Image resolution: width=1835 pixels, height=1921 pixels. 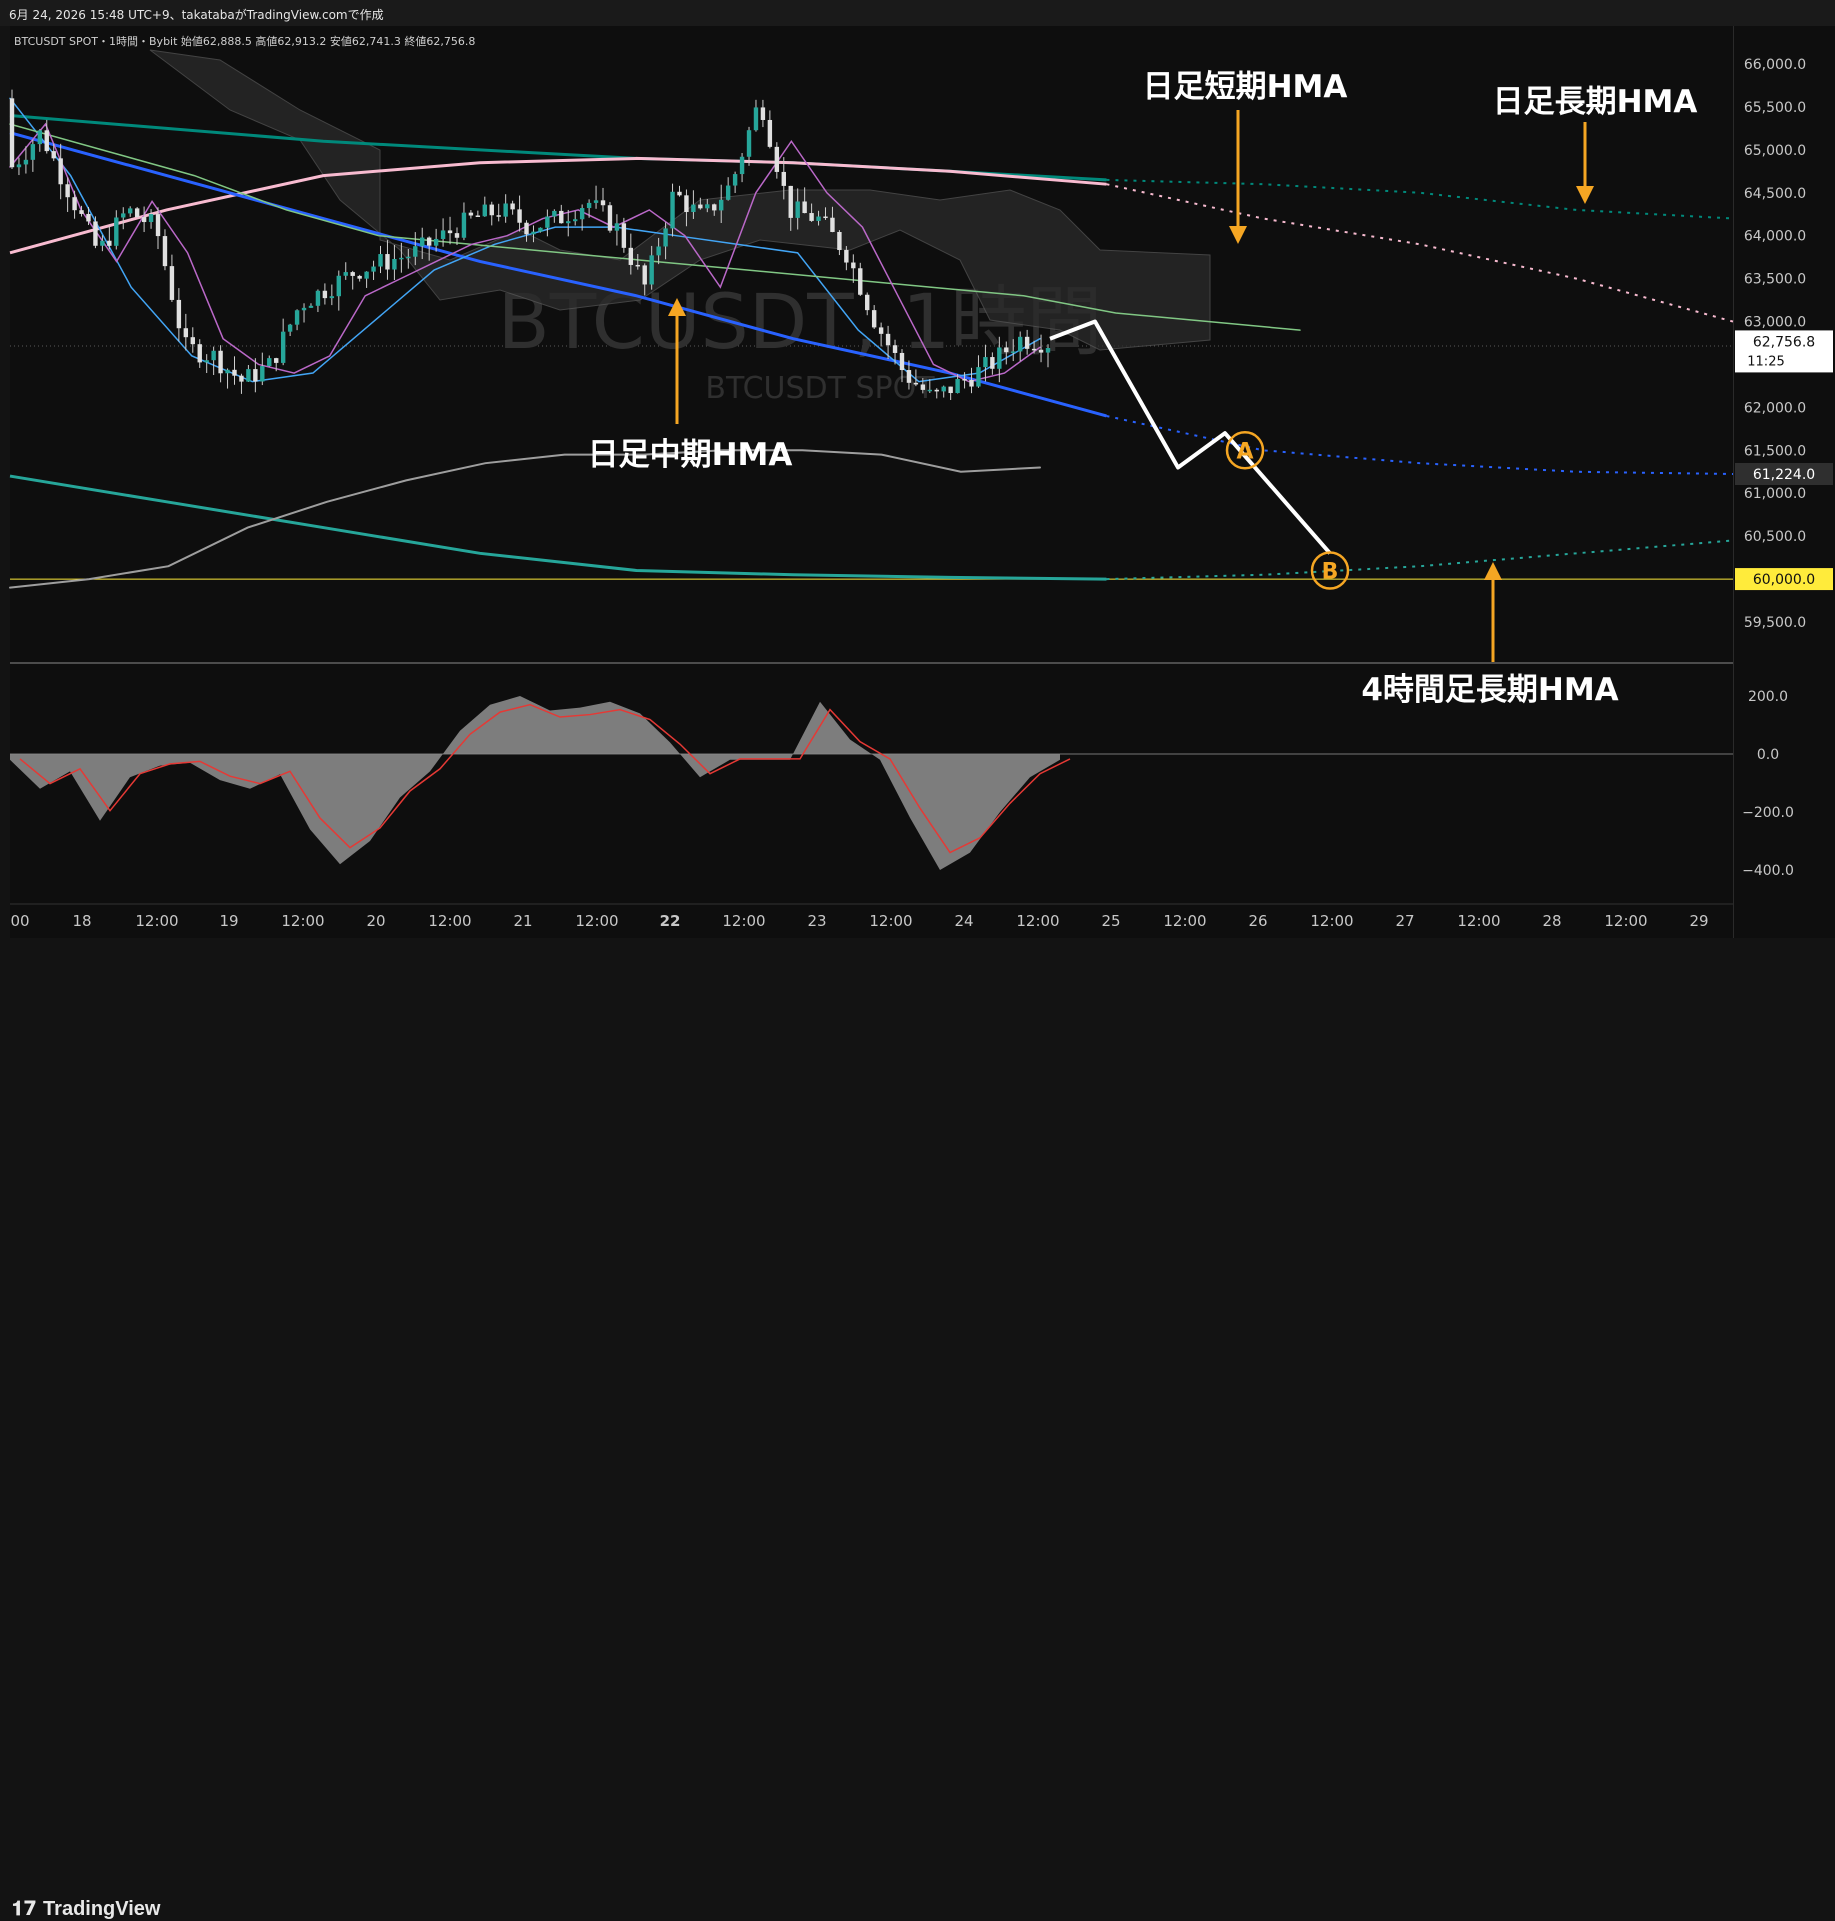 I want to click on time-tick-label: 28, so click(x=1551, y=921).